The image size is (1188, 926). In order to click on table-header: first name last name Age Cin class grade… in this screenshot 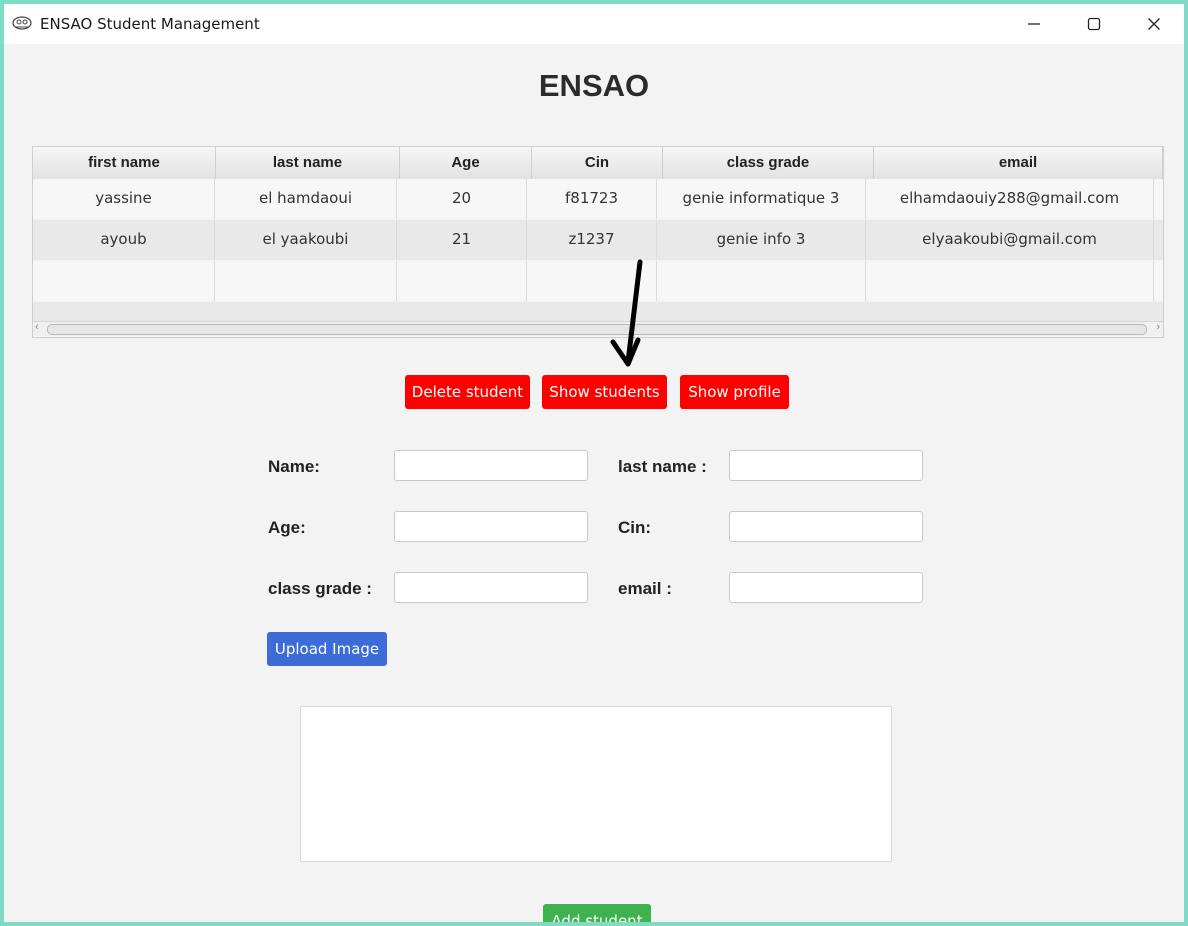, I will do `click(598, 163)`.